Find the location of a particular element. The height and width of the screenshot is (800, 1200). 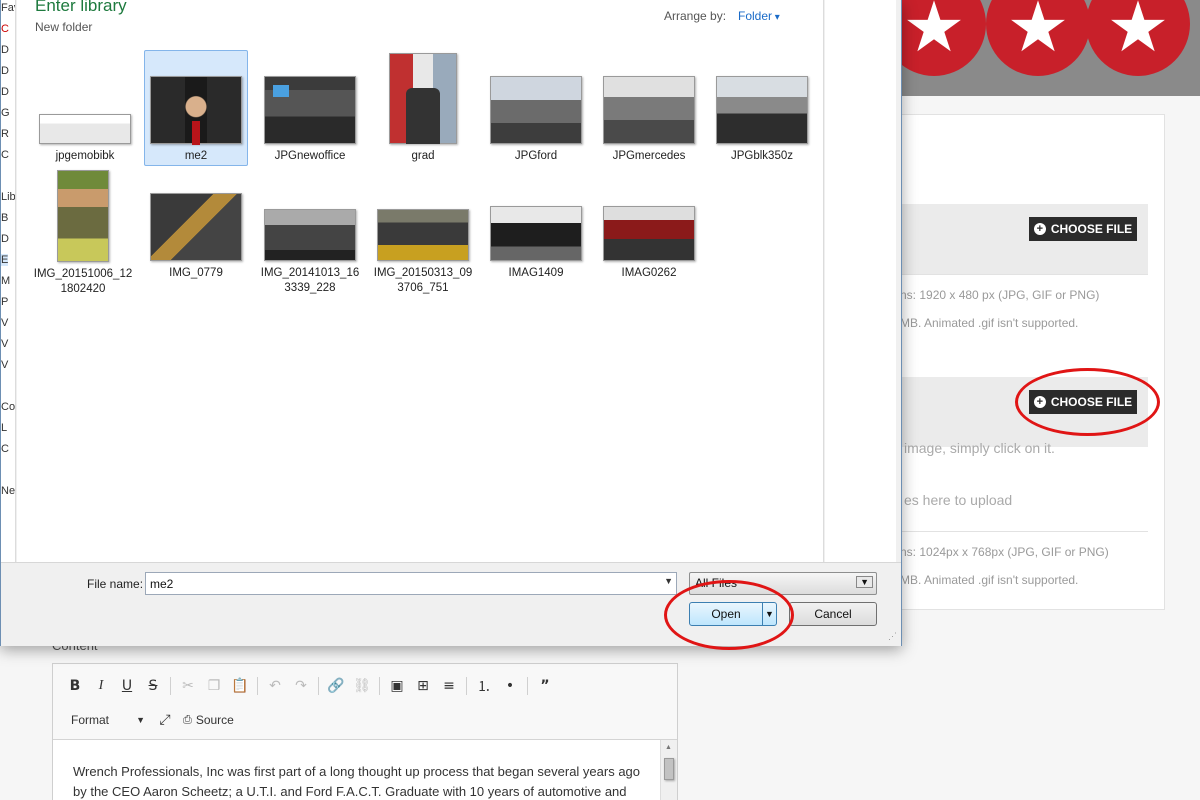

file-item: IMAG0262 is located at coordinates (649, 243).